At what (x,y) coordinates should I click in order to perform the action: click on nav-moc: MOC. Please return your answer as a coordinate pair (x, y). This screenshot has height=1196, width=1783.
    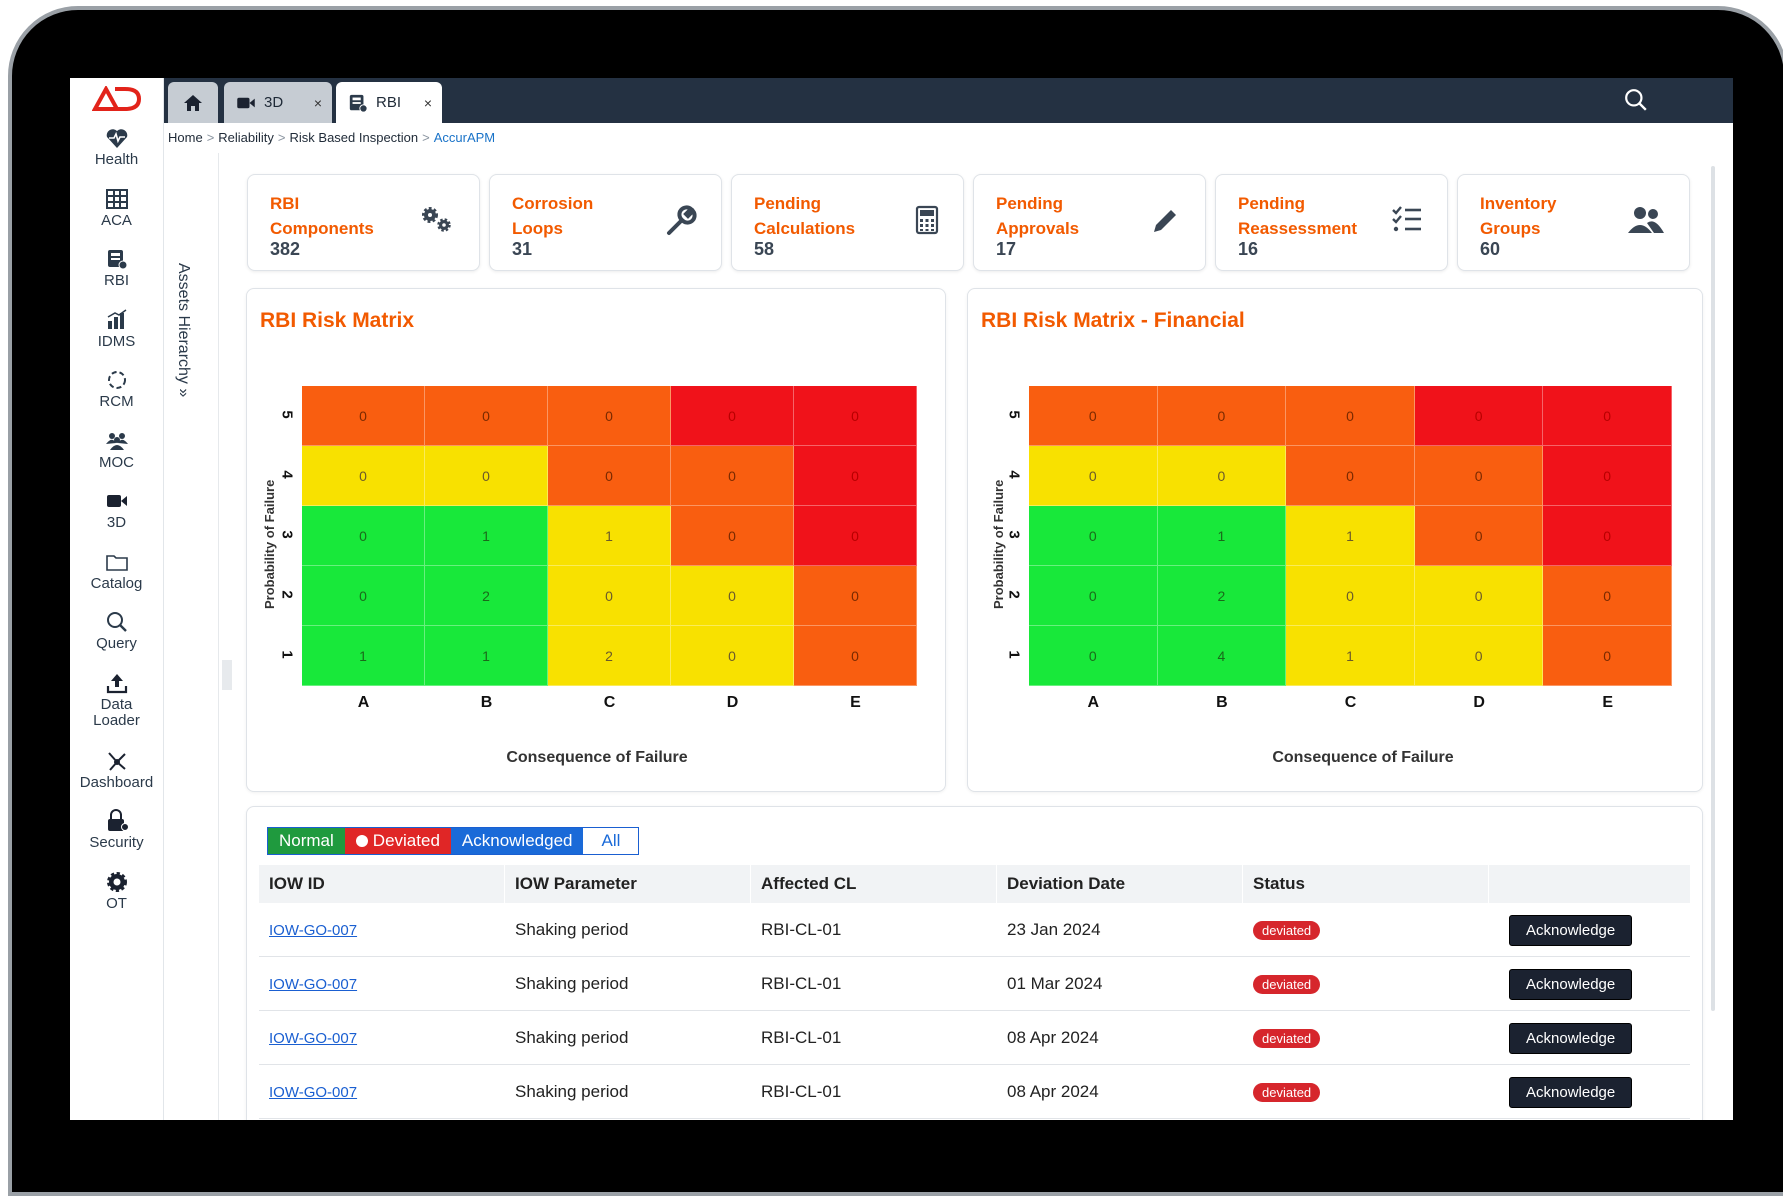
    Looking at the image, I should click on (116, 453).